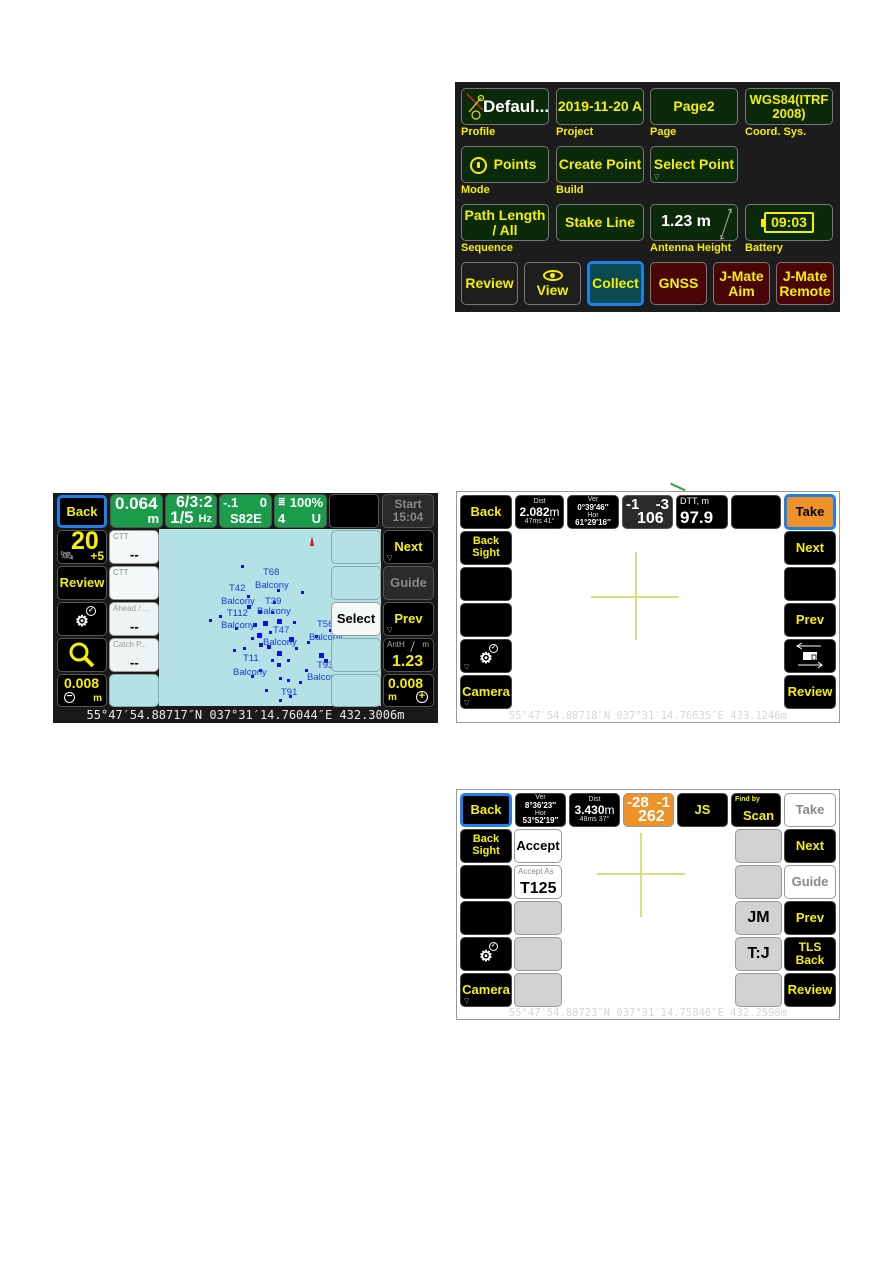 The width and height of the screenshot is (893, 1263). What do you see at coordinates (134, 655) in the screenshot?
I see `catch-field: Catch P... --` at bounding box center [134, 655].